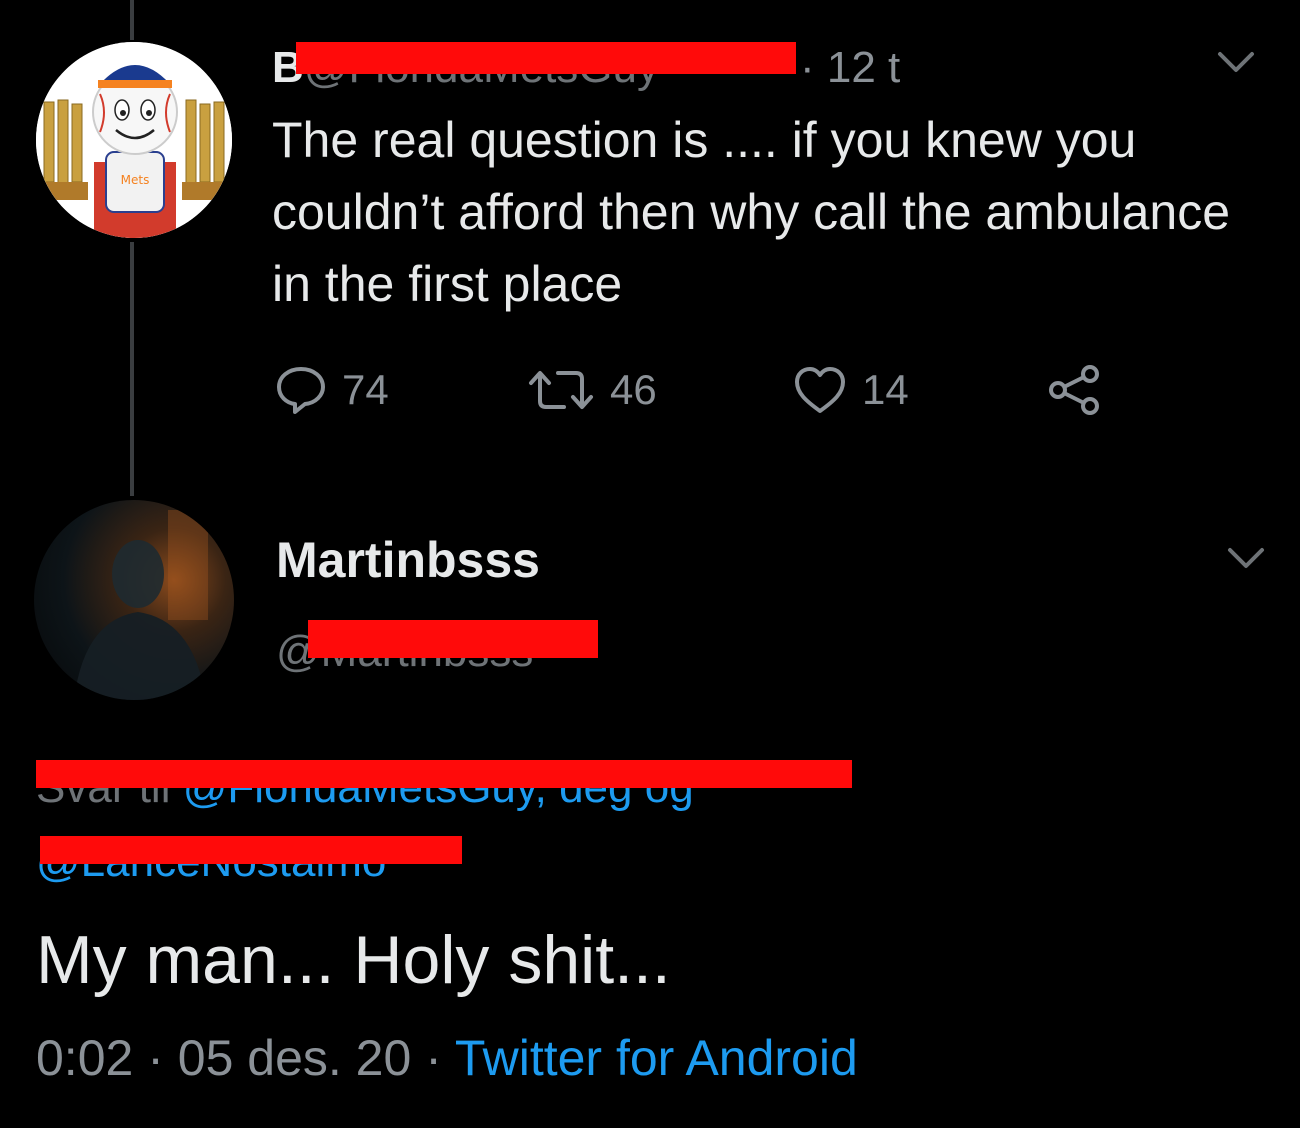 The image size is (1300, 1128). I want to click on replier-avatar, so click(134, 600).